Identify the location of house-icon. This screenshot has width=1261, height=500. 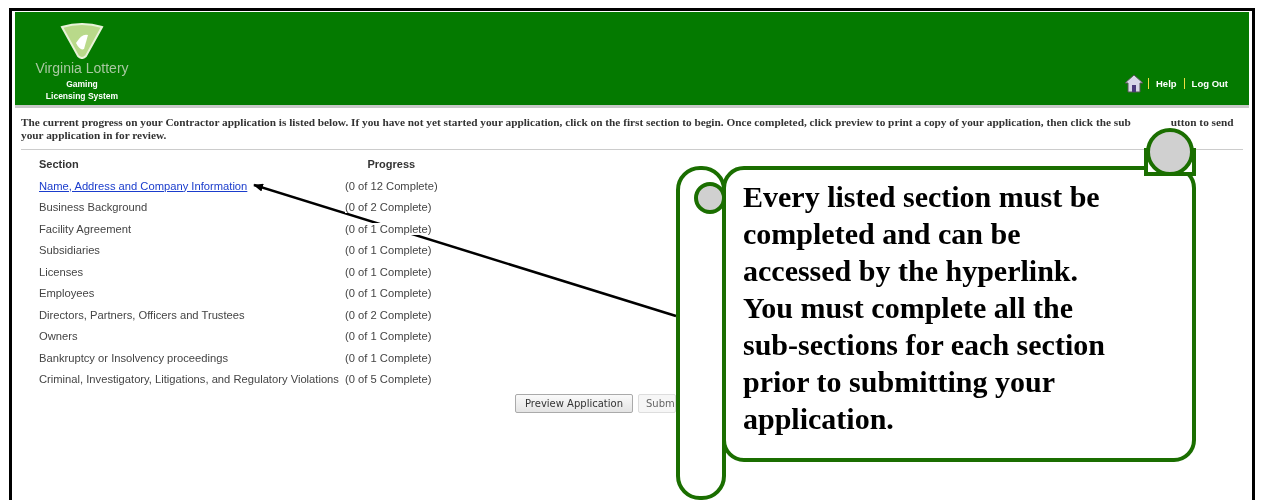
(1134, 83).